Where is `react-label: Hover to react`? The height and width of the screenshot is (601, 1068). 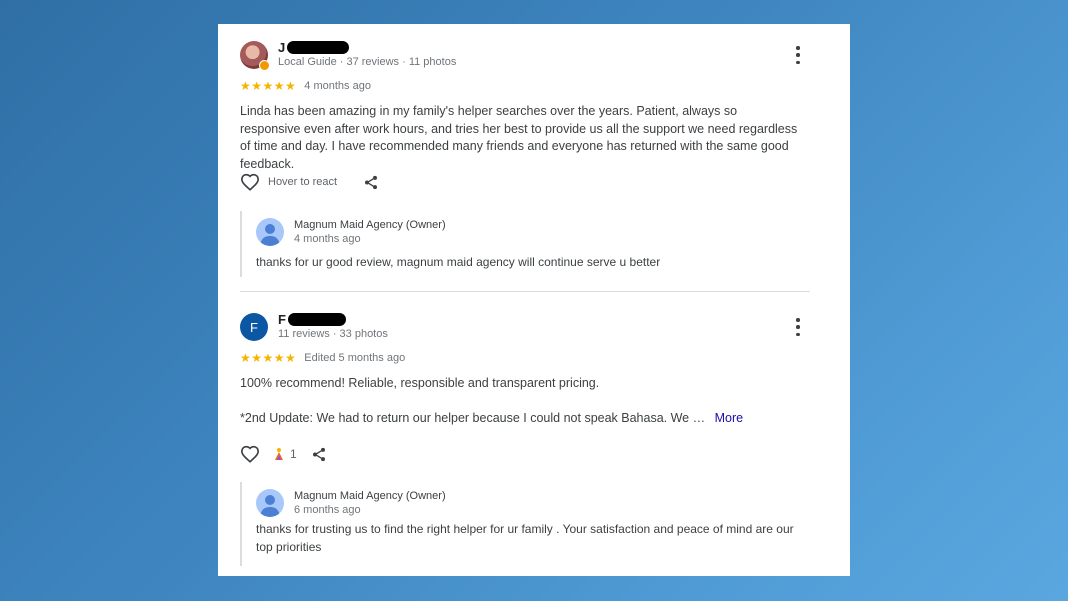
react-label: Hover to react is located at coordinates (303, 182).